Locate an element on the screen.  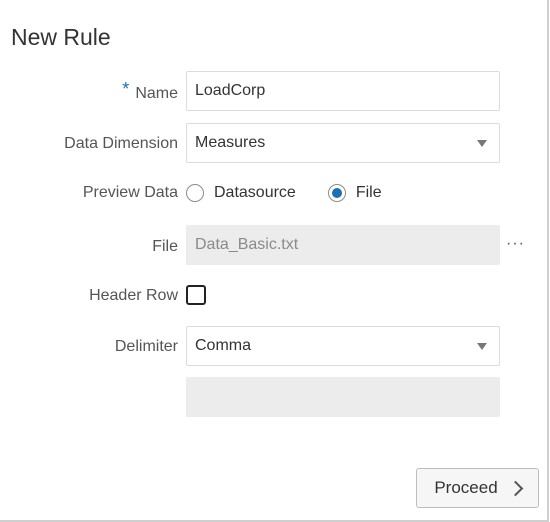
more-options-icon: ··· is located at coordinates (515, 244).